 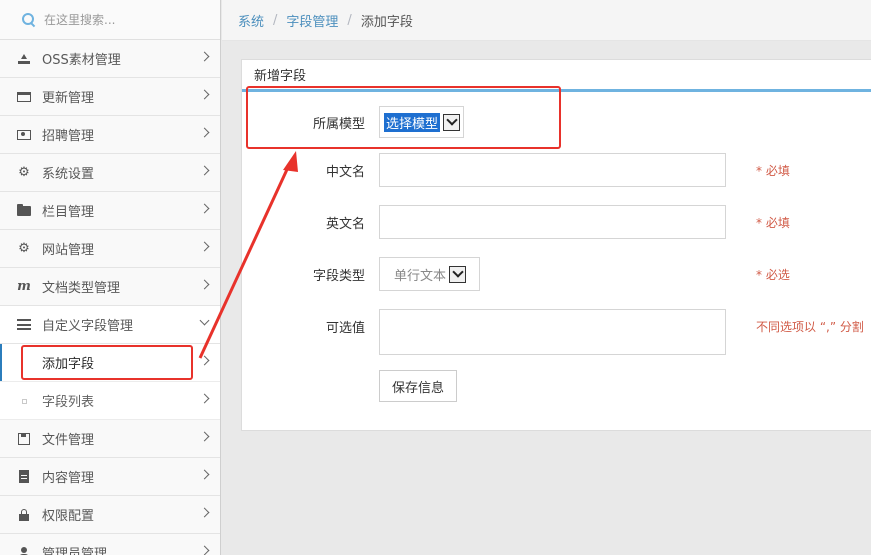 What do you see at coordinates (68, 98) in the screenshot?
I see `sidebar-item-label: 更新管理` at bounding box center [68, 98].